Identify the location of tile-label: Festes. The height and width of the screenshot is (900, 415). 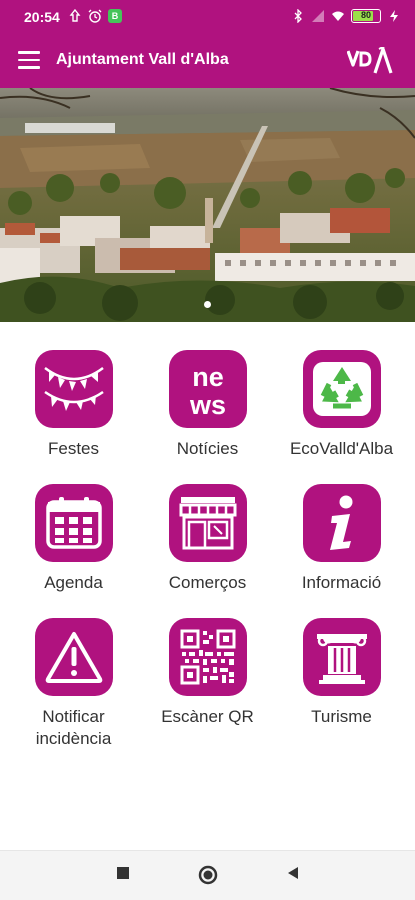
(73, 448).